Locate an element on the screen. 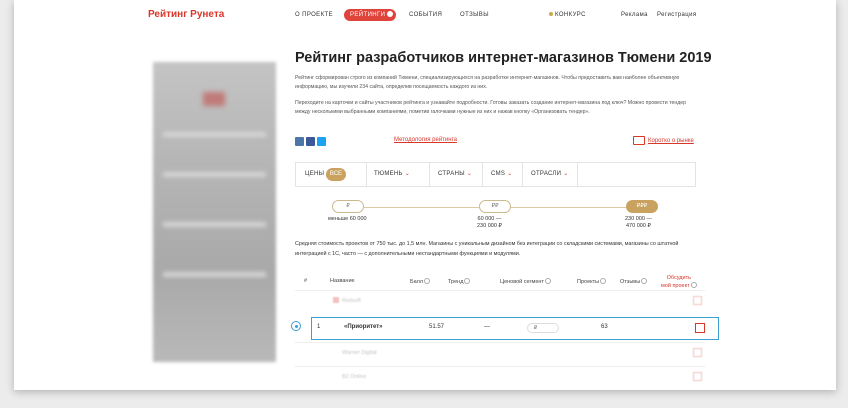 The height and width of the screenshot is (408, 848). filter-city-label: ТЮМЕНЬ is located at coordinates (388, 174).